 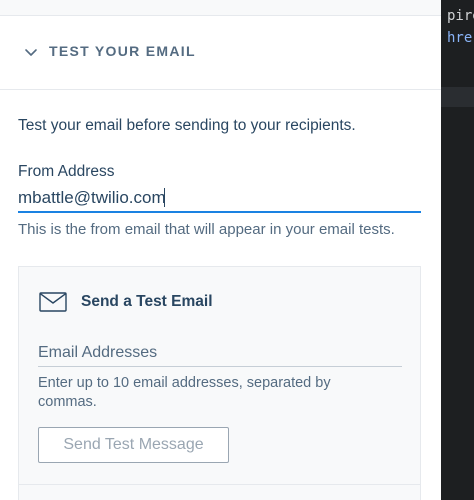 I want to click on section-title: TEST YOUR EMAIL, so click(x=122, y=51).